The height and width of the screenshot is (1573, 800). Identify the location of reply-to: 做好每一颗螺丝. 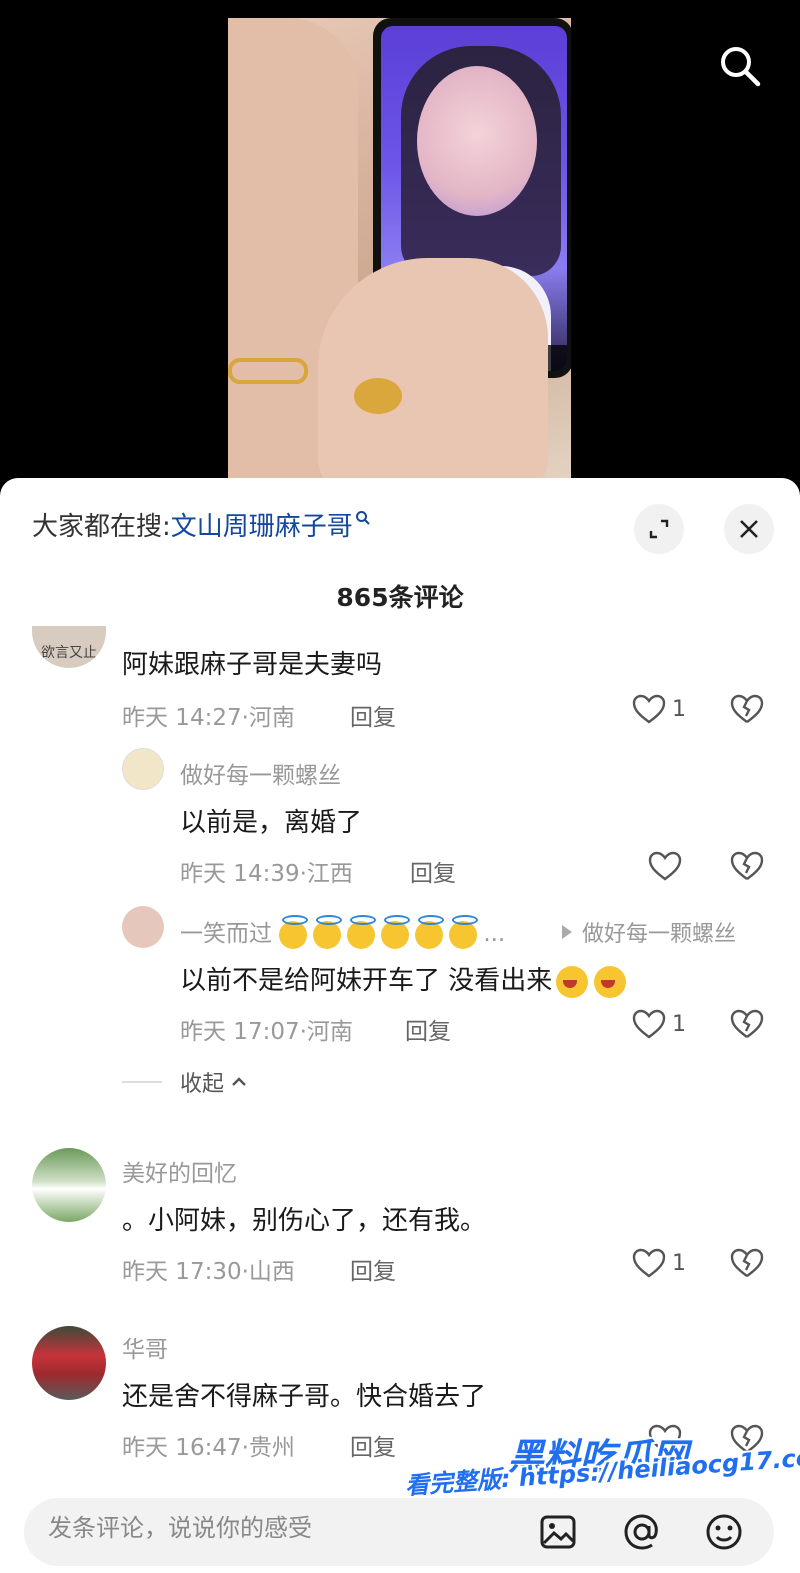
(649, 932).